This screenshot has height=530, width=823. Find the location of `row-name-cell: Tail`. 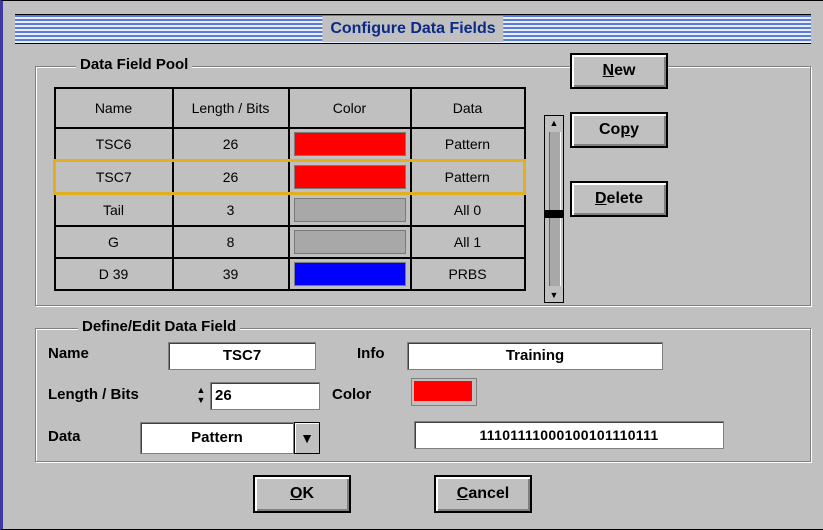

row-name-cell: Tail is located at coordinates (113, 209).